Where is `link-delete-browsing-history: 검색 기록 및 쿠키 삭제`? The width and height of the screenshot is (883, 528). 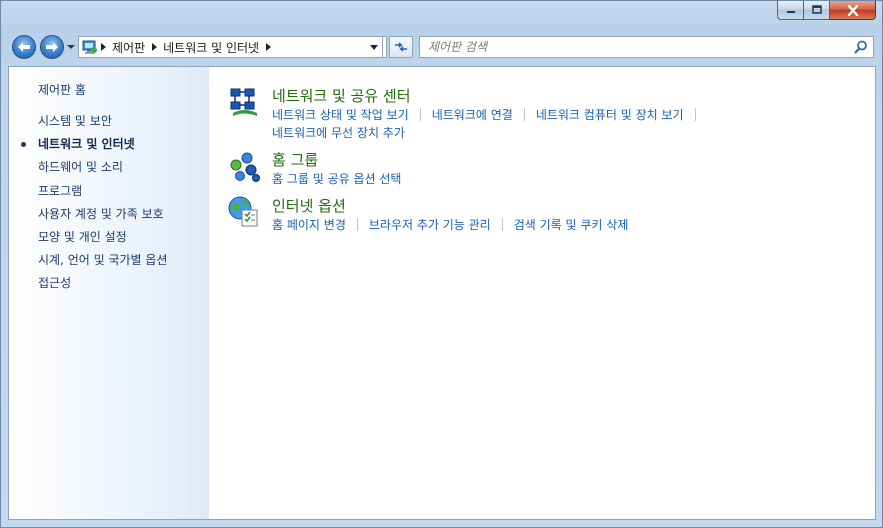
link-delete-browsing-history: 검색 기록 및 쿠키 삭제 is located at coordinates (577, 224).